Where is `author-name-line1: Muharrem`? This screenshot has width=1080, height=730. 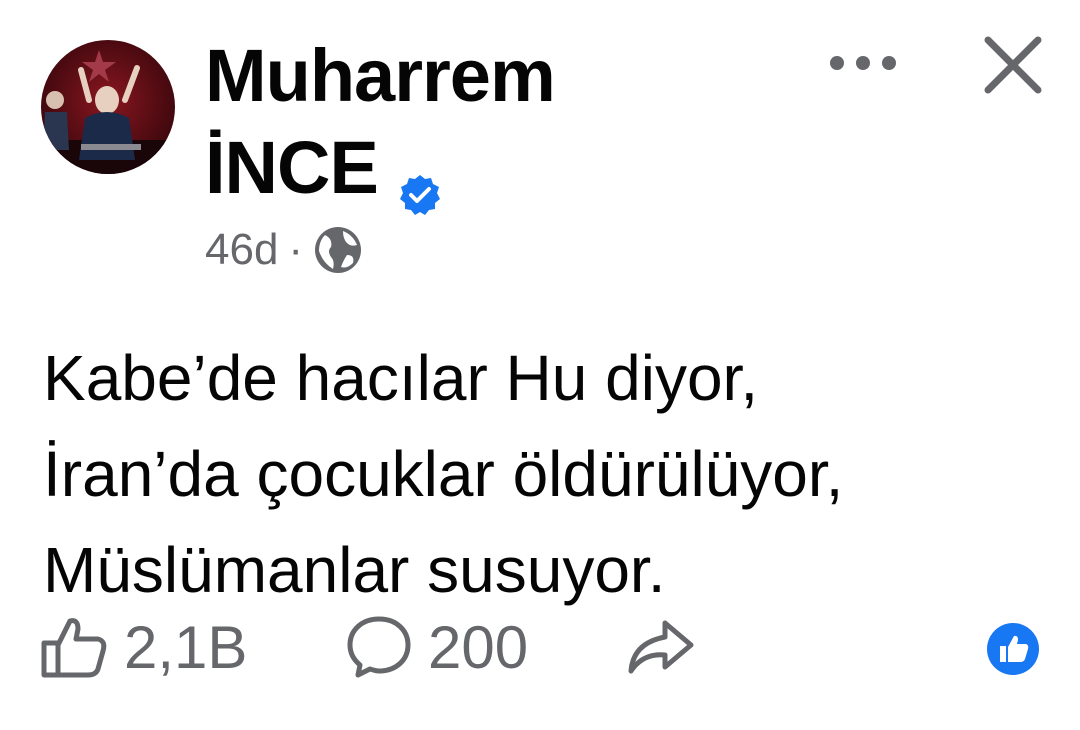 author-name-line1: Muharrem is located at coordinates (485, 76).